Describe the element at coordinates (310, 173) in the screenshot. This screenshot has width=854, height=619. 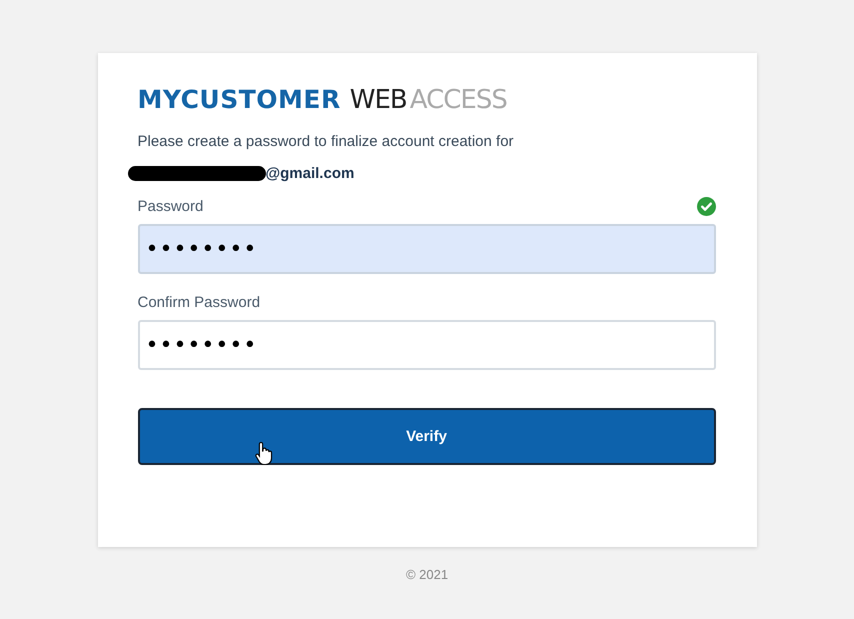
I see `email-text: @gmail.com` at that location.